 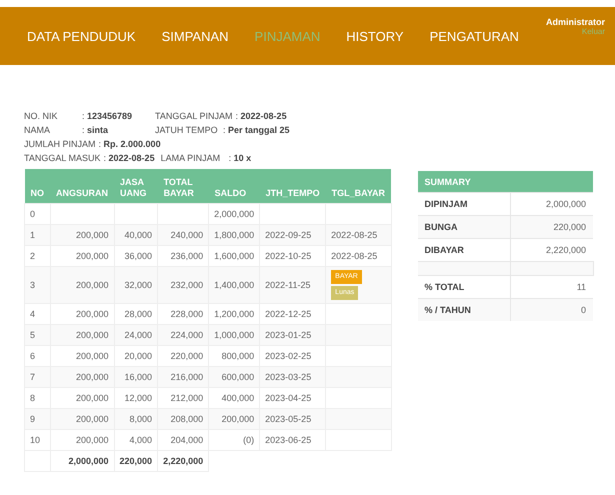 What do you see at coordinates (37, 335) in the screenshot?
I see `table-cell: 5` at bounding box center [37, 335].